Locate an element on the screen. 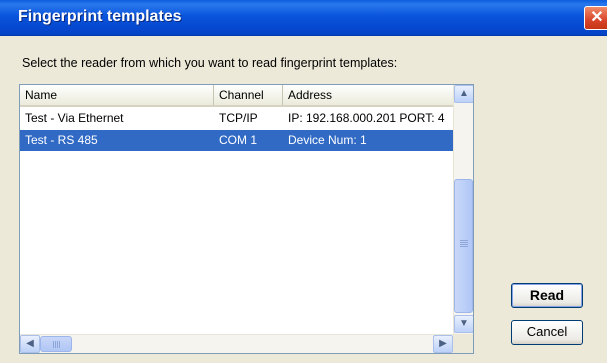 This screenshot has width=607, height=363. table-row-selected: Test - RS 485 COM 1 Device Num: 1 is located at coordinates (236, 140).